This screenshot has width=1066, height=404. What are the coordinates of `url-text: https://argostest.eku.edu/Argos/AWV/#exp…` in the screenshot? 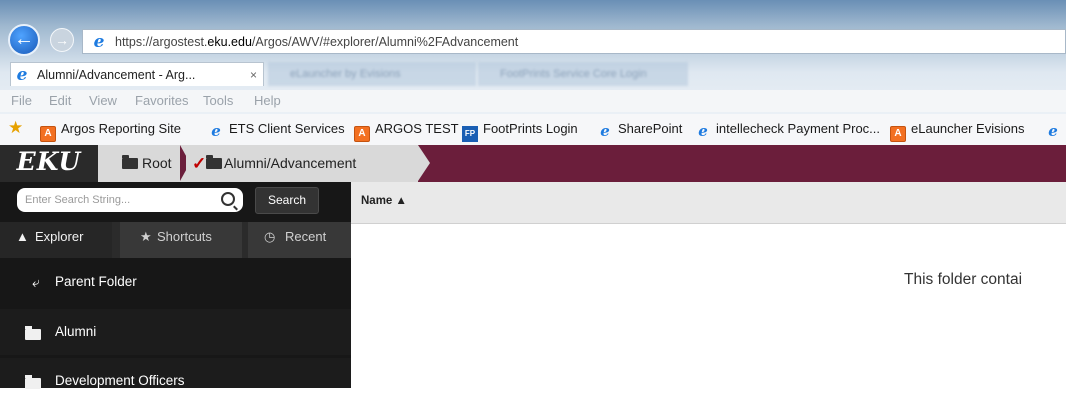 It's located at (317, 42).